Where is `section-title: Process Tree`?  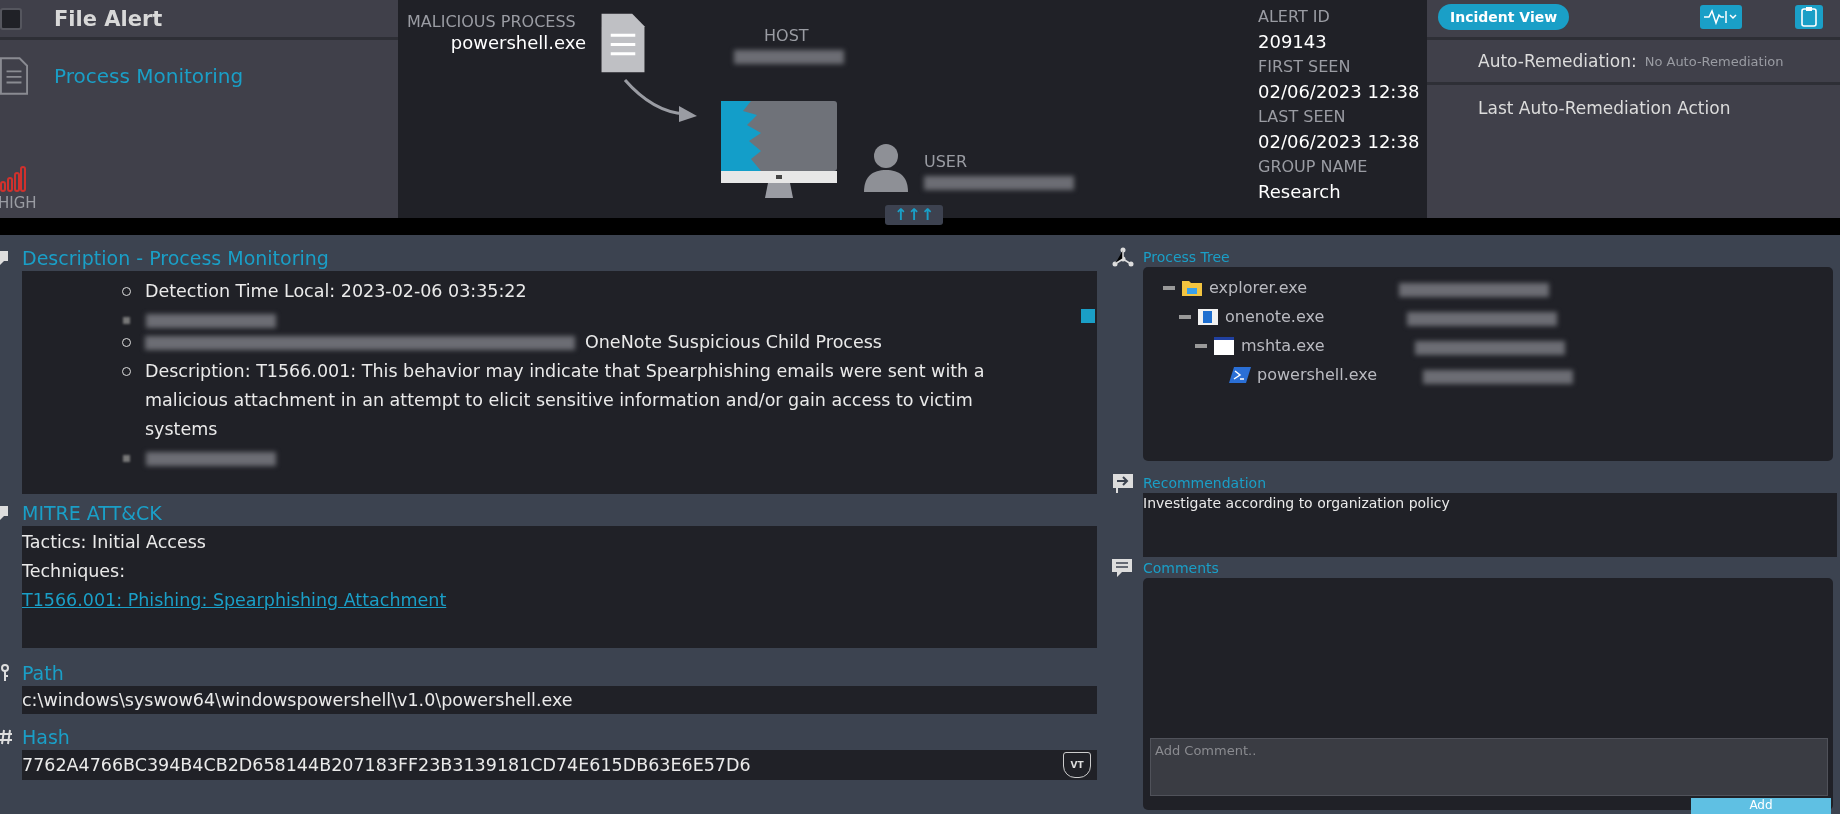
section-title: Process Tree is located at coordinates (1186, 257).